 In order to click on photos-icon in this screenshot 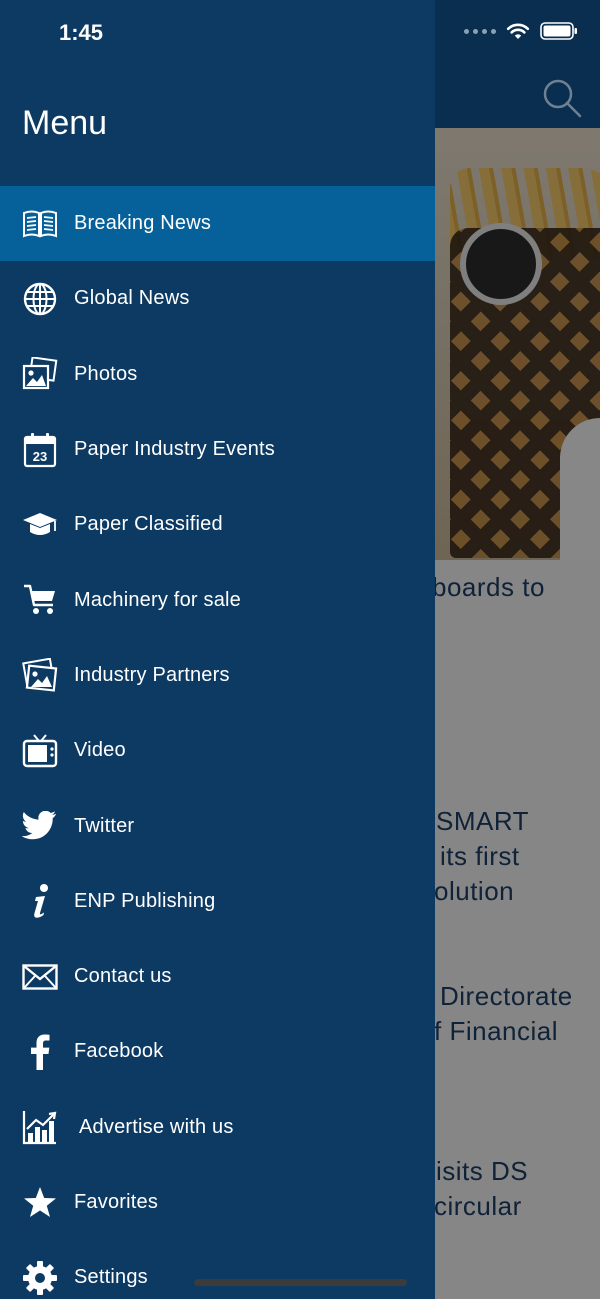, I will do `click(40, 374)`.